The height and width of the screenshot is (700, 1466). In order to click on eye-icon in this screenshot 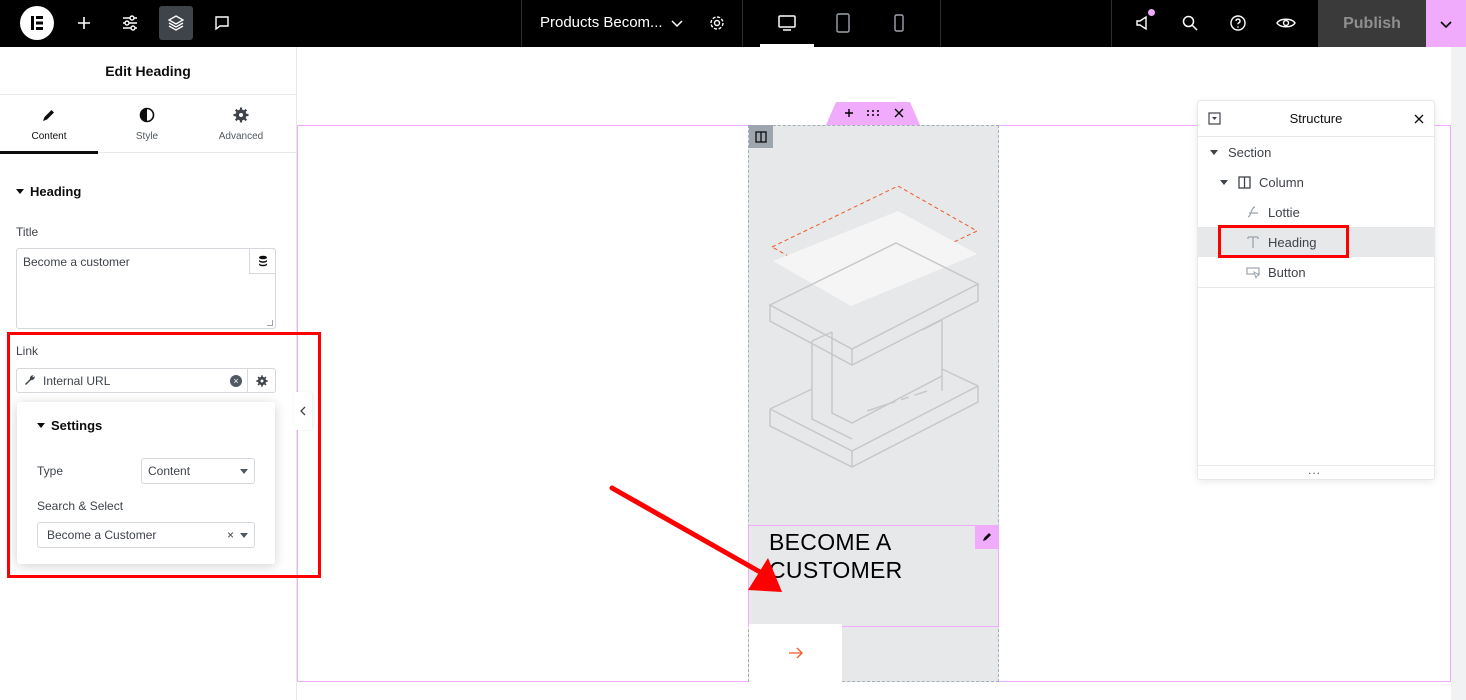, I will do `click(1286, 23)`.